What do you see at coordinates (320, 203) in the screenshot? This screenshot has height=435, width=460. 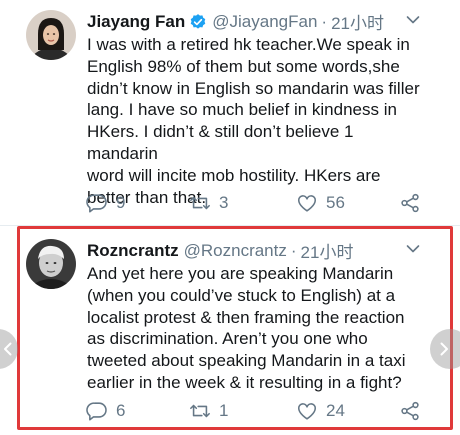 I see `like-button: 56` at bounding box center [320, 203].